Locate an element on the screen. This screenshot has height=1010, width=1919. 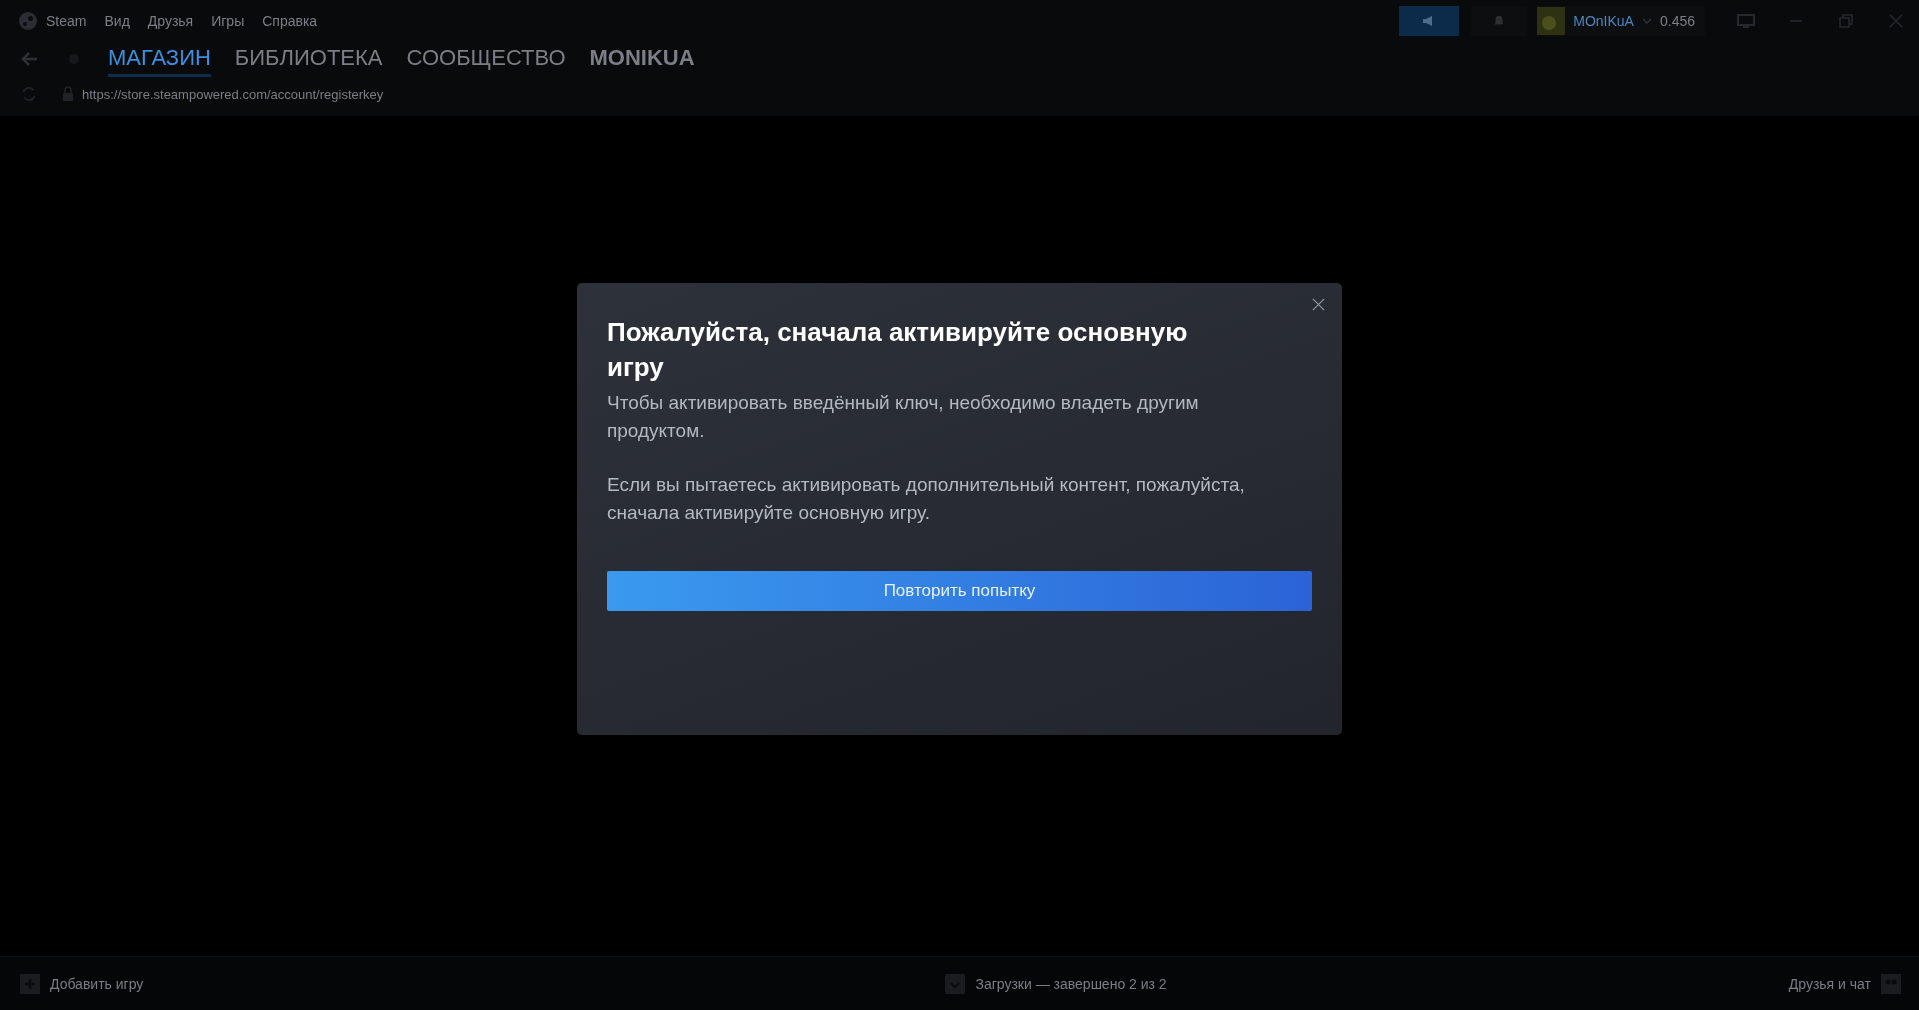
menu-item: Steam is located at coordinates (66, 21).